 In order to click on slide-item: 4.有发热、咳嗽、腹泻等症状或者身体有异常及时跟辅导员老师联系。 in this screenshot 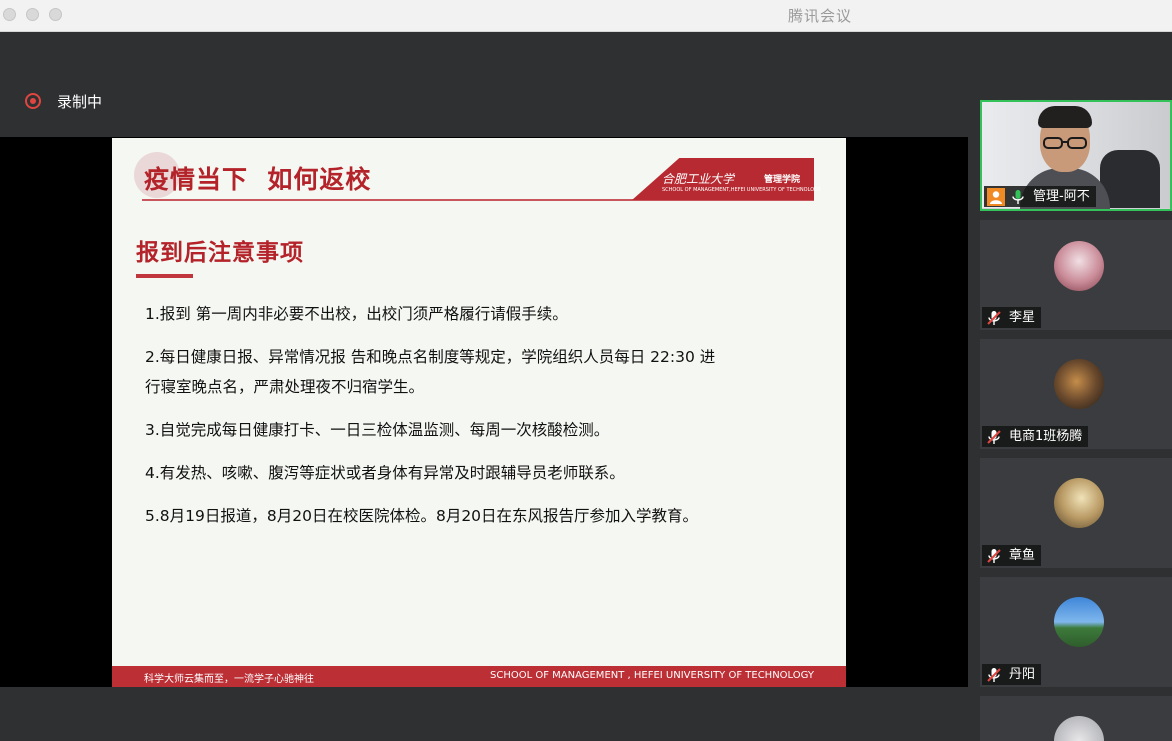, I will do `click(385, 473)`.